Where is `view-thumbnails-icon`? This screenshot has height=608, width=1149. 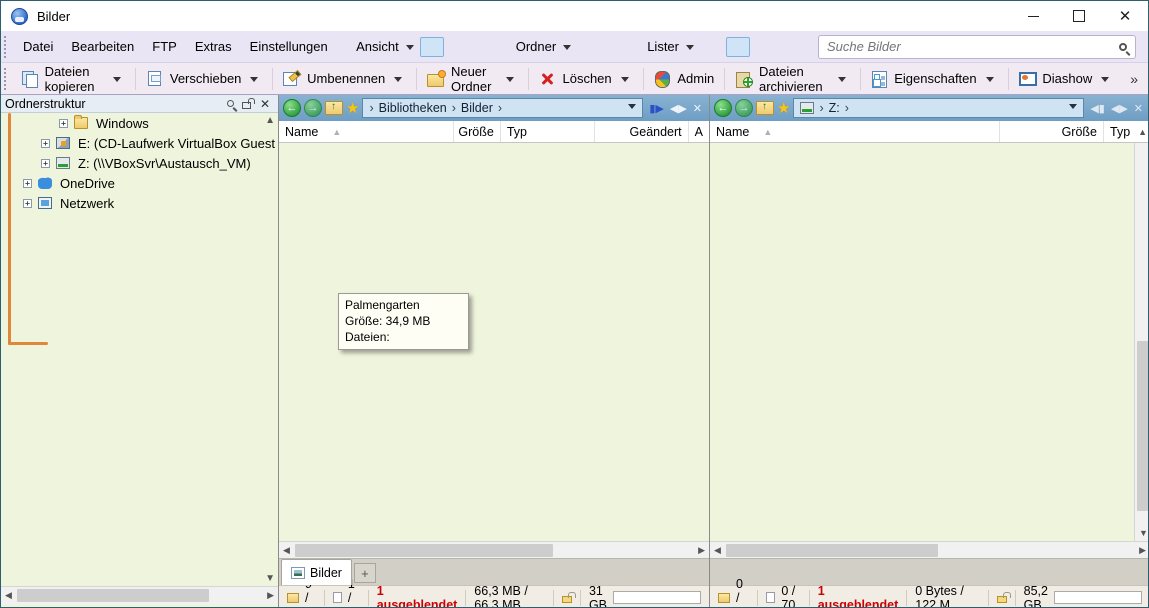
view-thumbnails-icon is located at coordinates (458, 92).